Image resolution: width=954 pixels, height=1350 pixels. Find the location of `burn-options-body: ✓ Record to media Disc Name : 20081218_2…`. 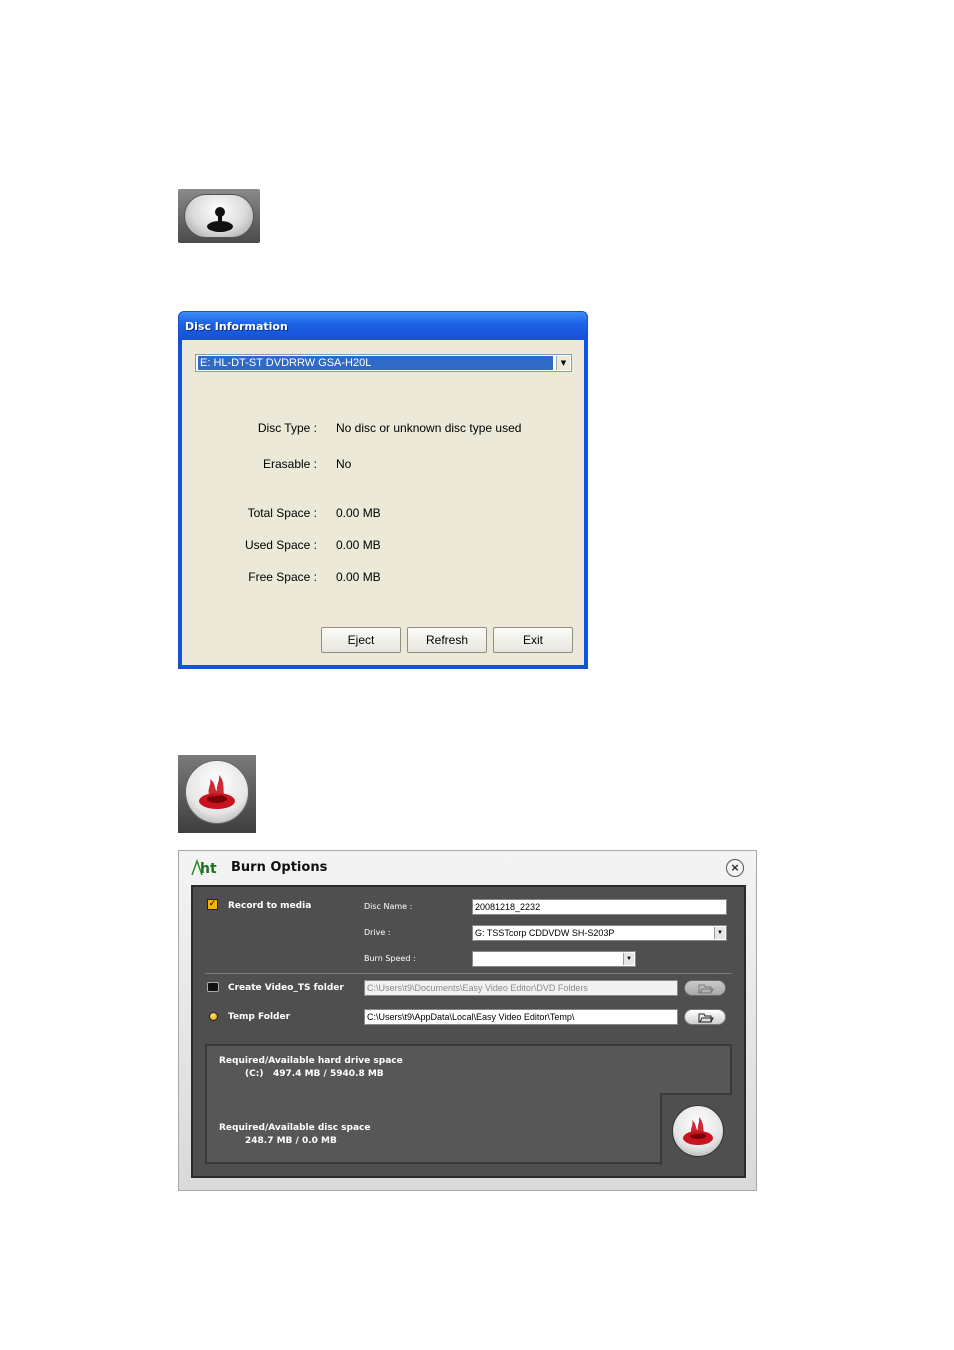

burn-options-body: ✓ Record to media Disc Name : 20081218_2… is located at coordinates (468, 1031).